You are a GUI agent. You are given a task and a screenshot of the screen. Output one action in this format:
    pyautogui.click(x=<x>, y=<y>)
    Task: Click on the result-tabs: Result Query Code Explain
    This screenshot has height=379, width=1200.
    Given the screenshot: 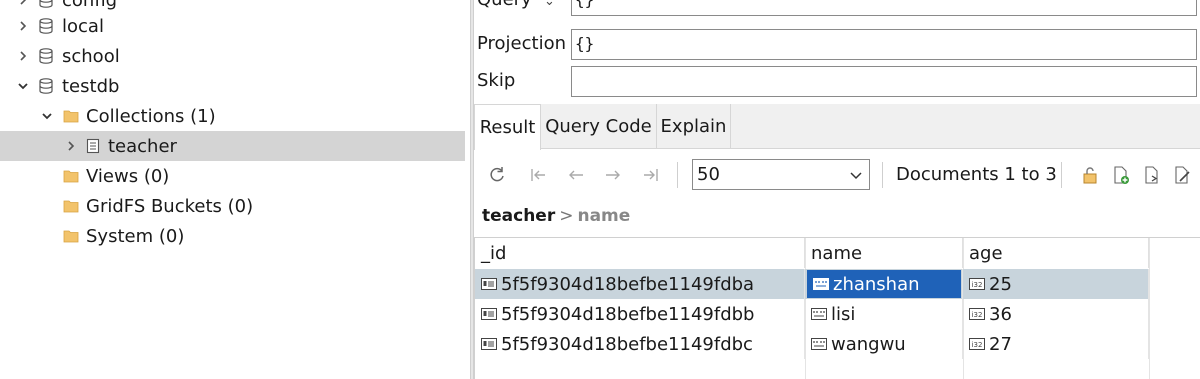 What is the action you would take?
    pyautogui.click(x=837, y=127)
    